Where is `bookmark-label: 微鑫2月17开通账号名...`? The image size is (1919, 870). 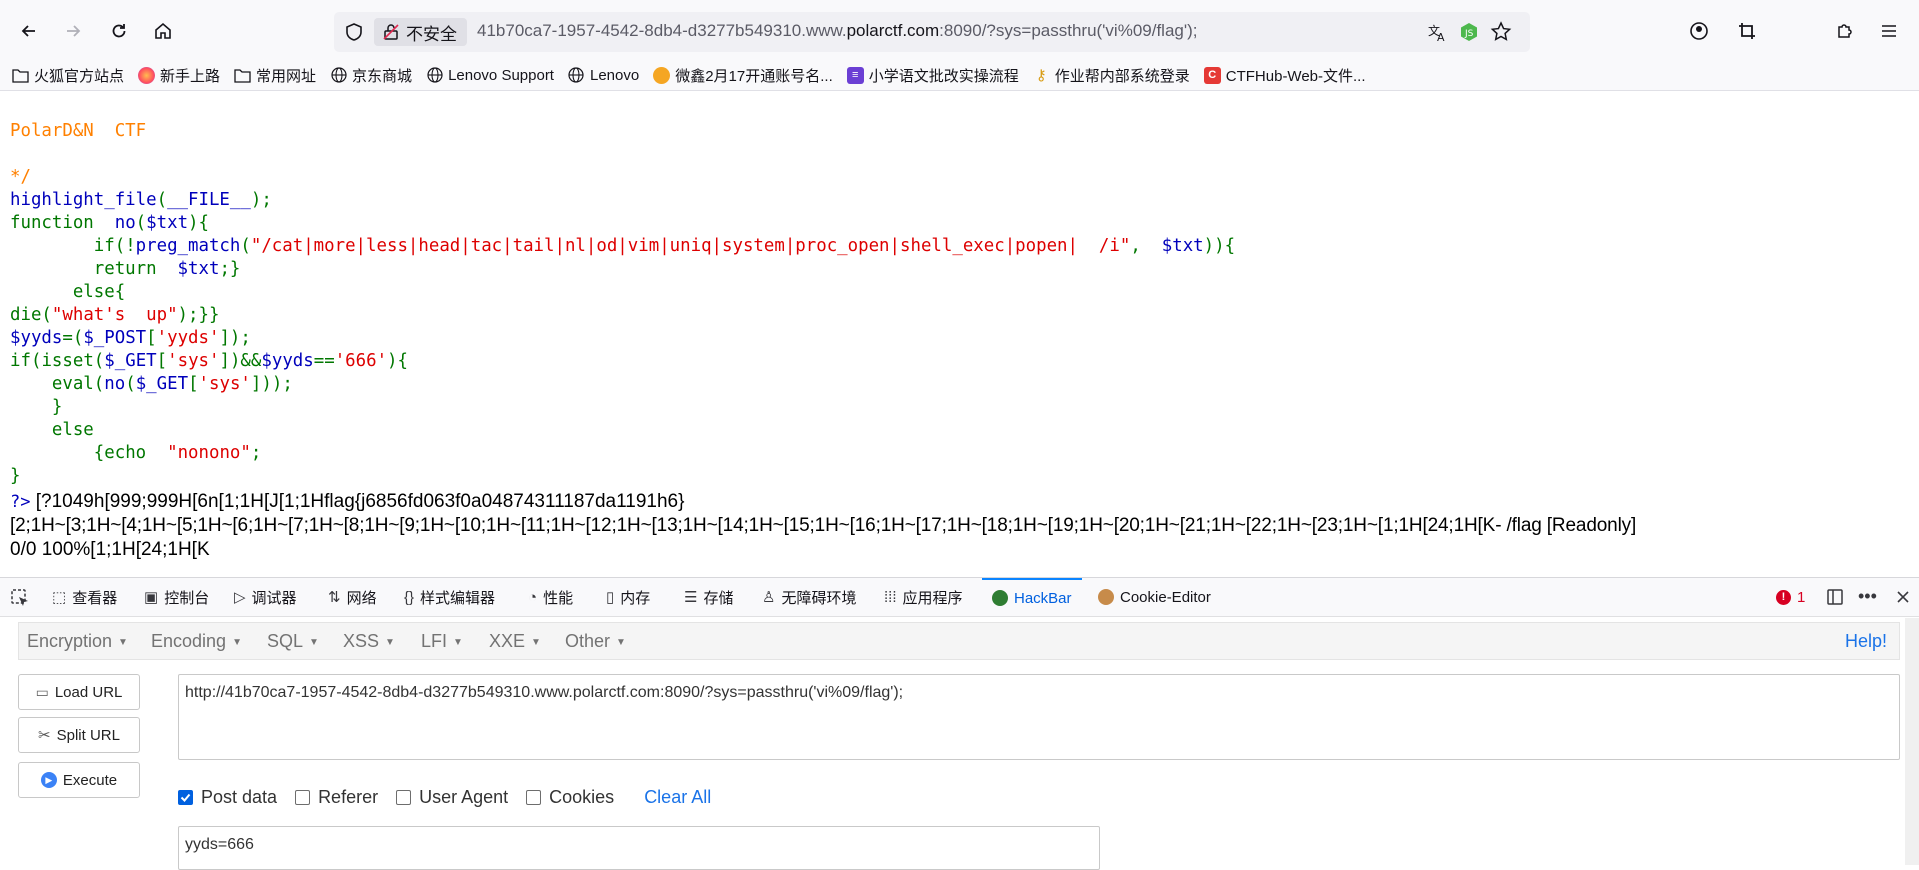
bookmark-label: 微鑫2月17开通账号名... is located at coordinates (754, 76).